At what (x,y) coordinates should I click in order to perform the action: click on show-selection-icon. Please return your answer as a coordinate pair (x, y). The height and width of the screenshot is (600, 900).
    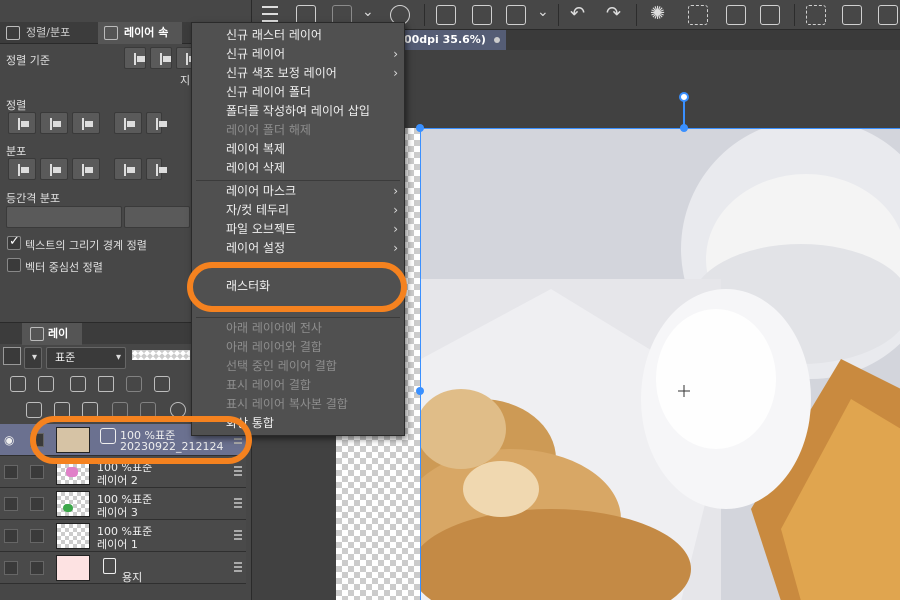
    Looking at the image, I should click on (888, 15).